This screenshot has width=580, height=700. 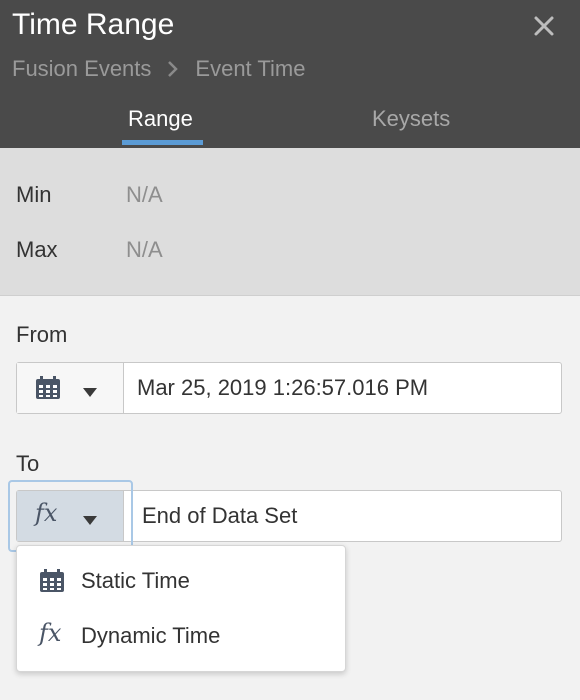 I want to click on from-time-picker: Mar 25, 2019 1:26:57.016 PM, so click(x=289, y=388).